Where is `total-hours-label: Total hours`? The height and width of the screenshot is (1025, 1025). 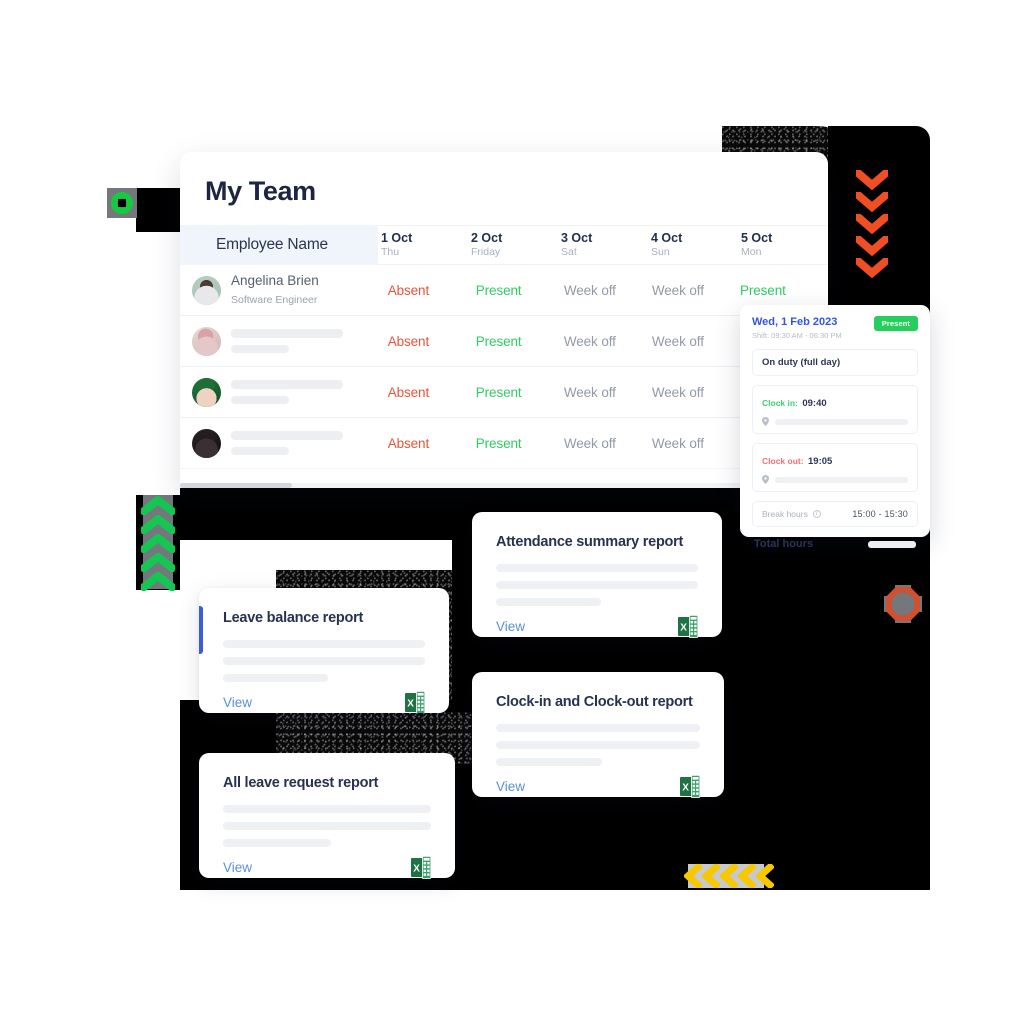
total-hours-label: Total hours is located at coordinates (784, 544).